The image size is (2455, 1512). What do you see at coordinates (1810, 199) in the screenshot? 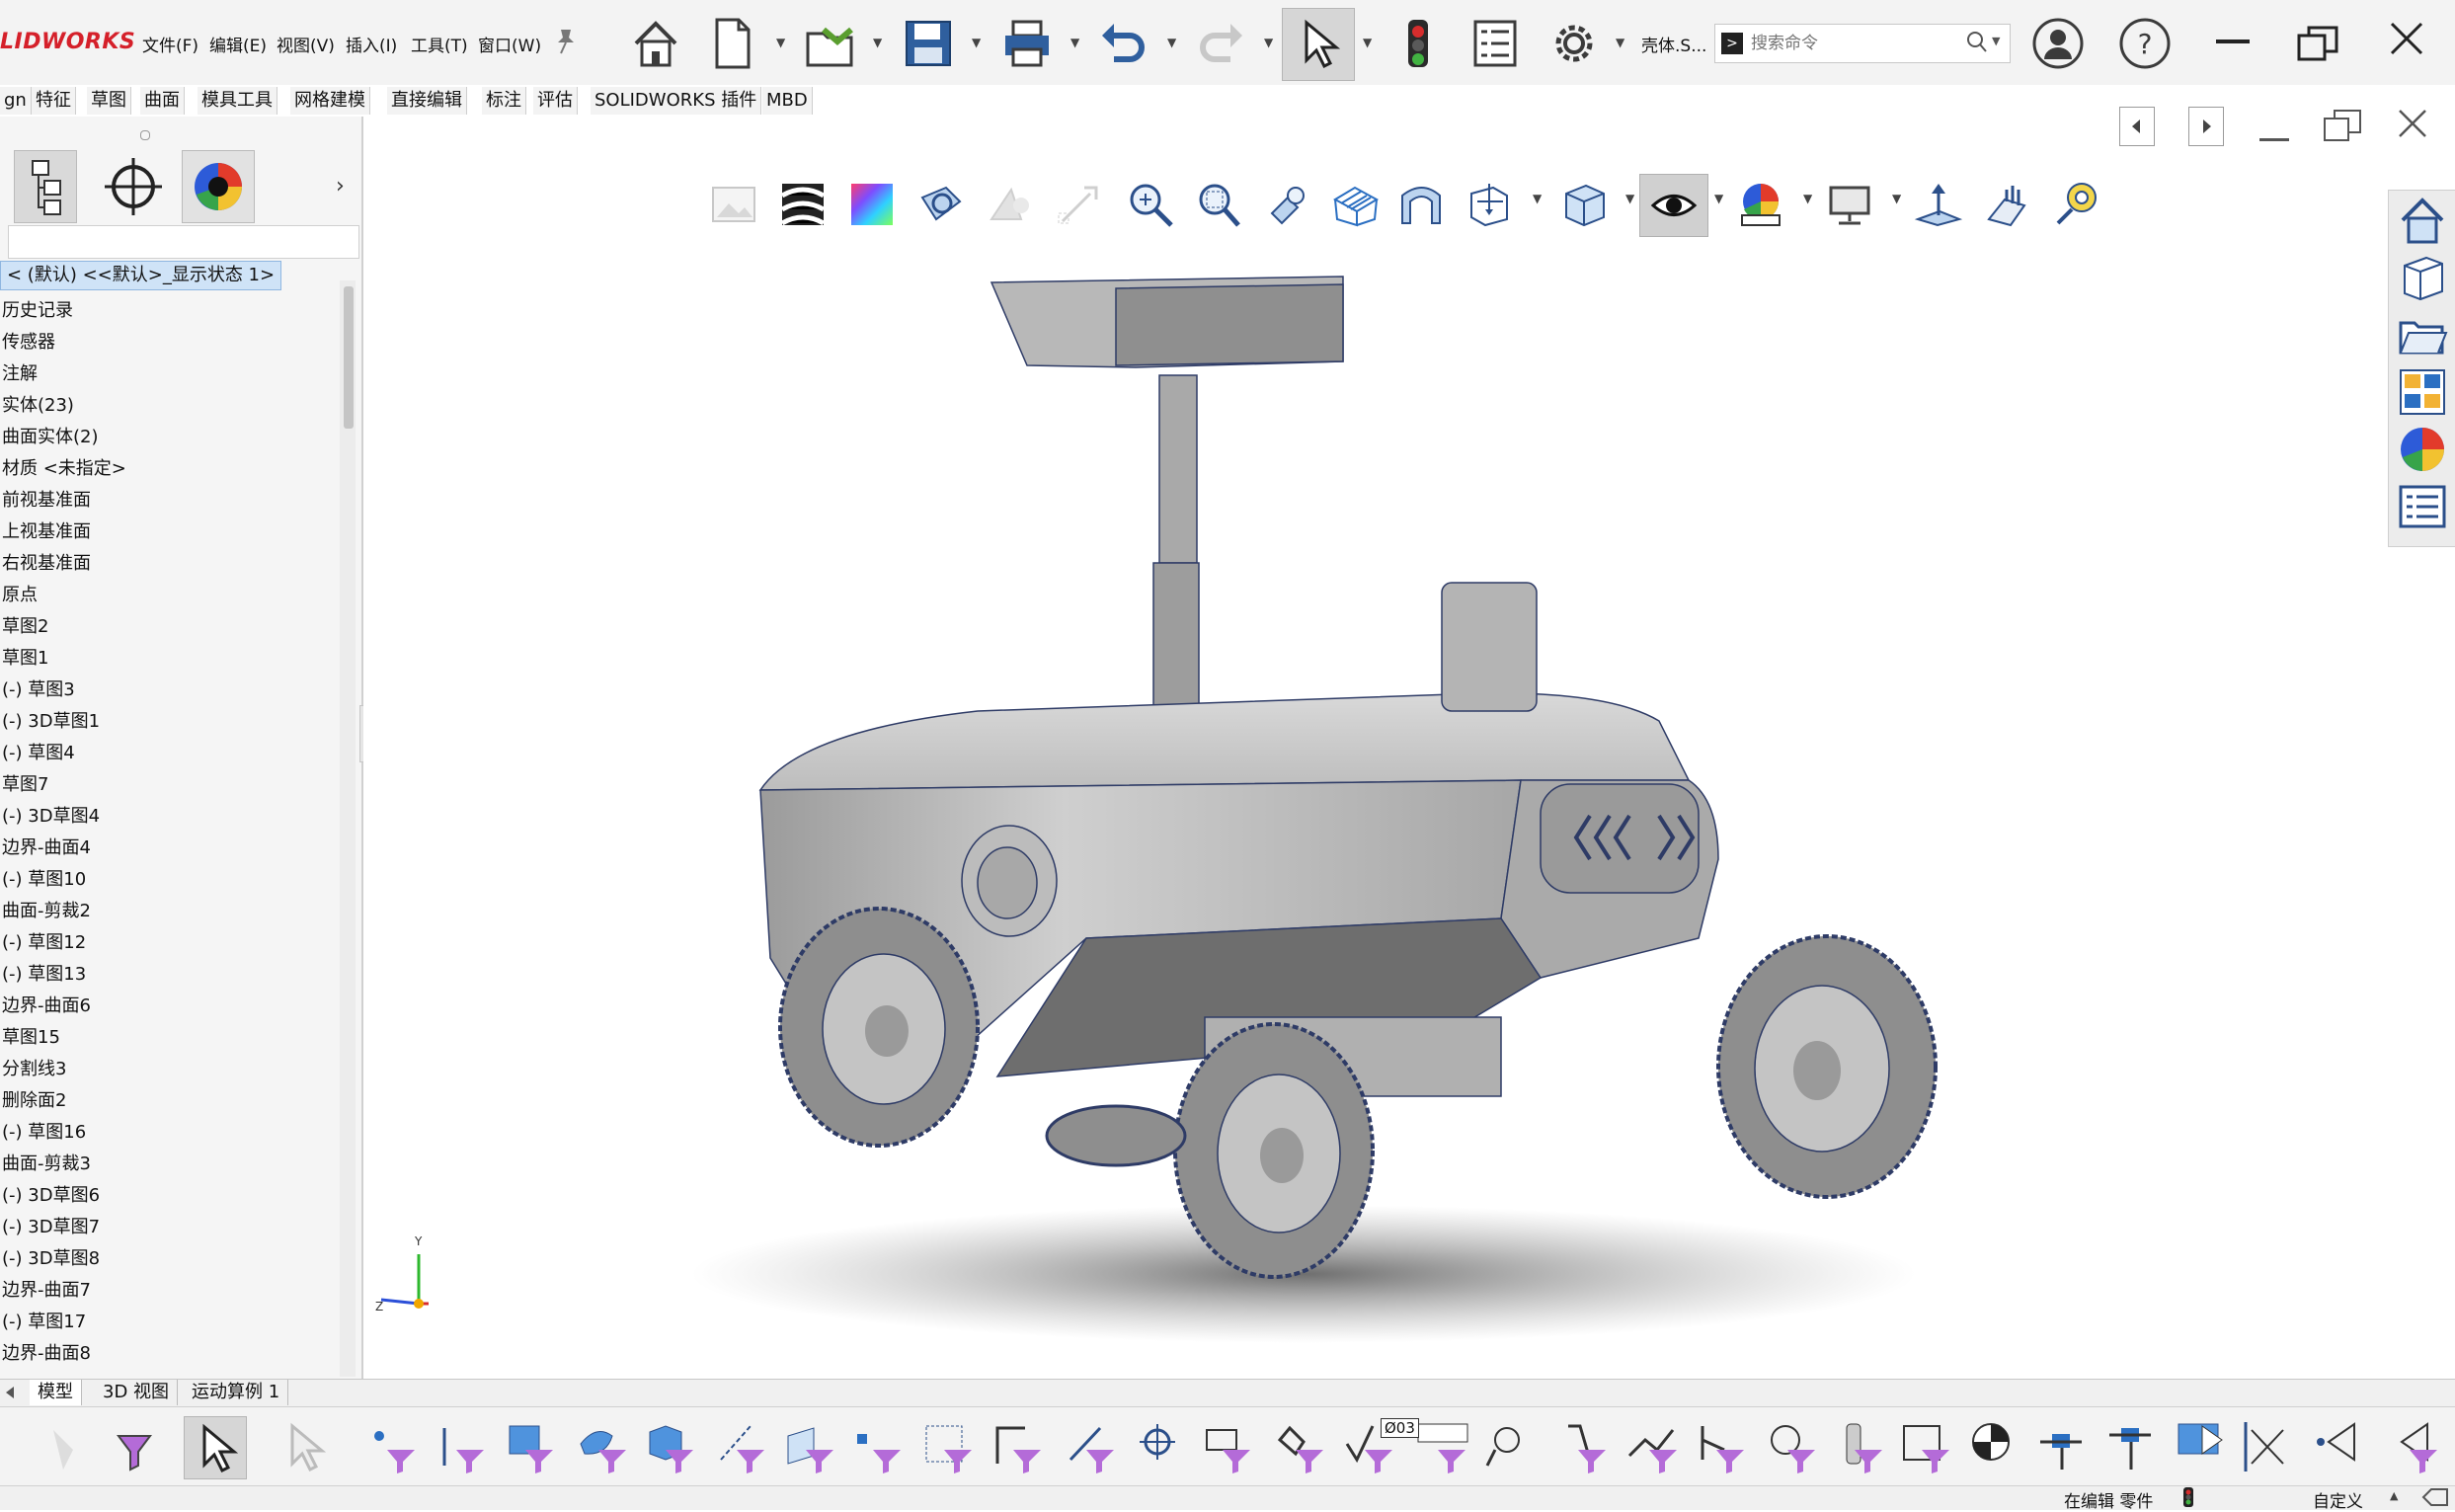
I see `appearance-dropdown-icon: ▼` at bounding box center [1810, 199].